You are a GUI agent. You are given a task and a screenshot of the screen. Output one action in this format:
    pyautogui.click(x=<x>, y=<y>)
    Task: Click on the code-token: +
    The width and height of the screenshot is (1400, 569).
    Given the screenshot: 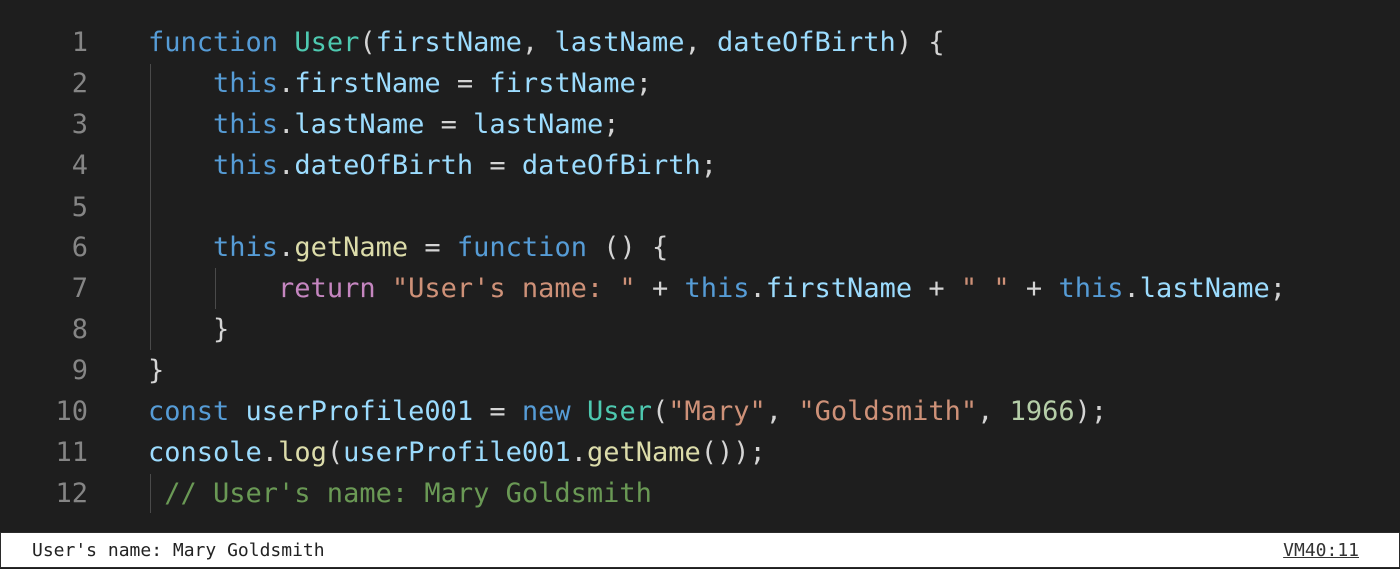 What is the action you would take?
    pyautogui.click(x=936, y=288)
    